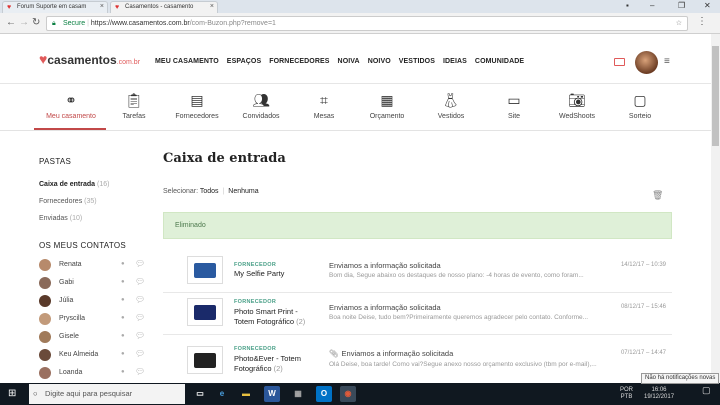  I want to click on chrome-icon: ◉, so click(348, 394).